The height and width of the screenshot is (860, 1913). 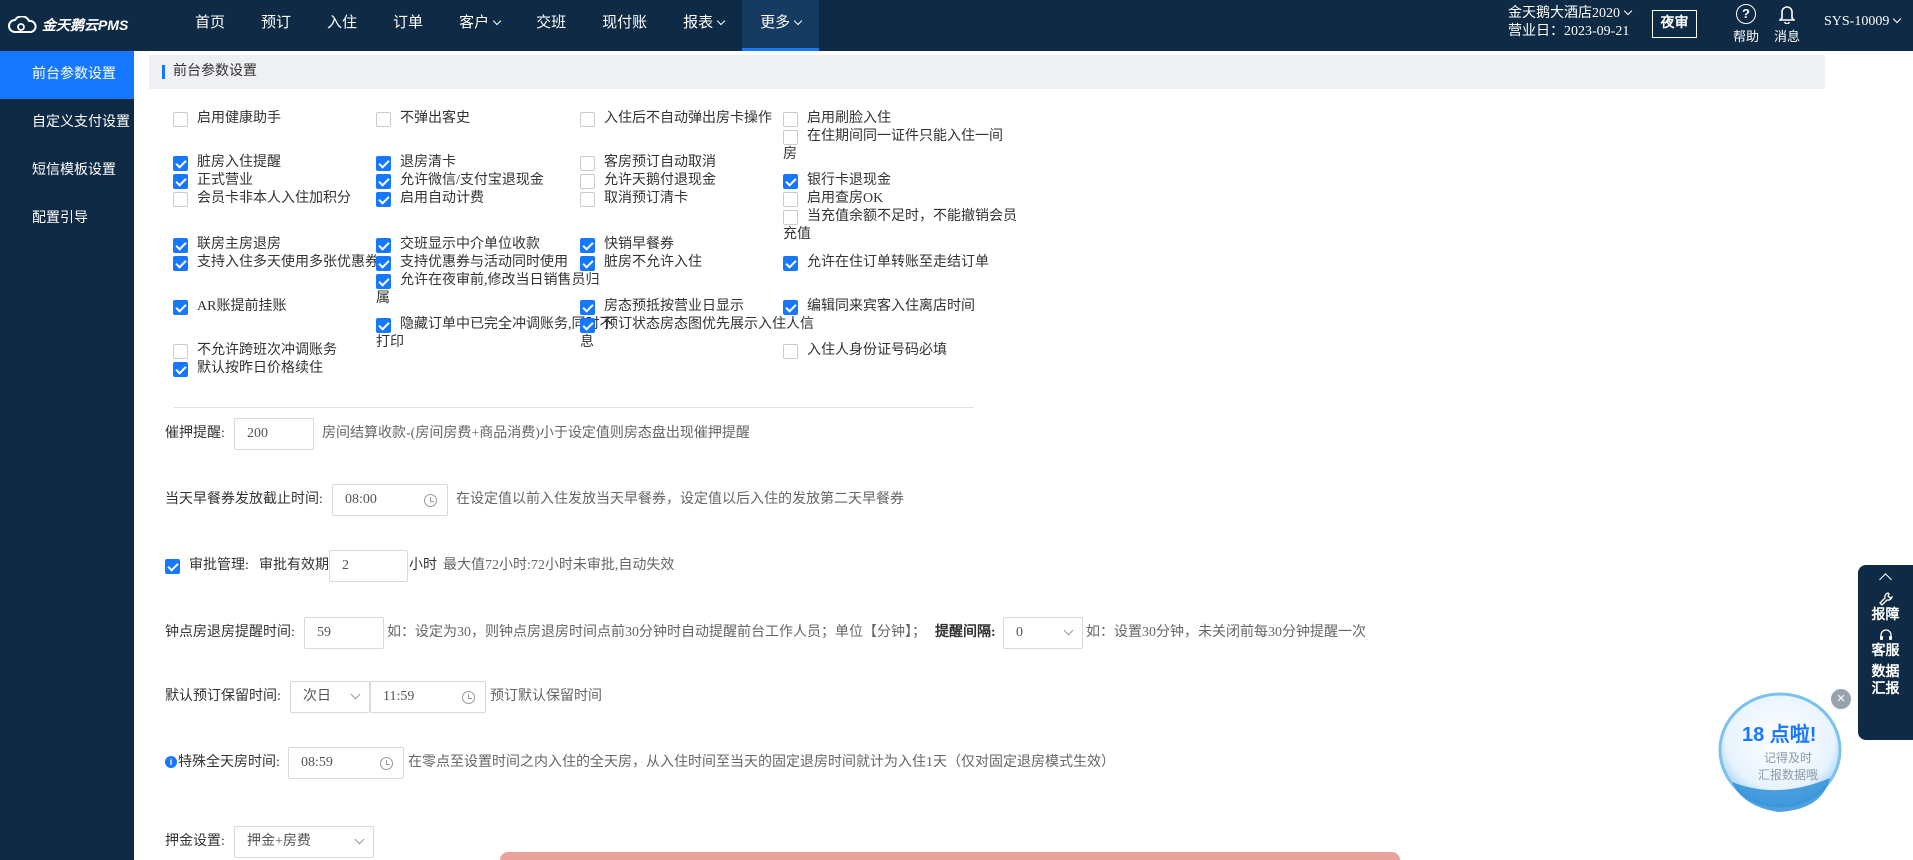 I want to click on option-checkbox: 取消预订清卡, so click(x=634, y=199).